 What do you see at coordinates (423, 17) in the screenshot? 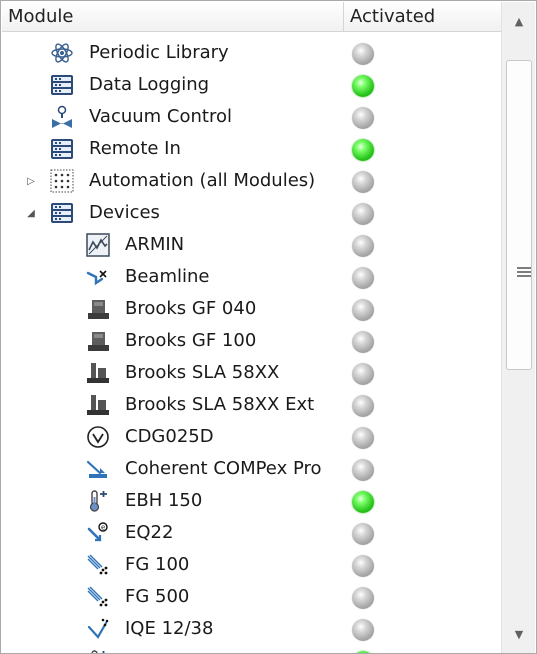
I see `column-header-activated: Activated` at bounding box center [423, 17].